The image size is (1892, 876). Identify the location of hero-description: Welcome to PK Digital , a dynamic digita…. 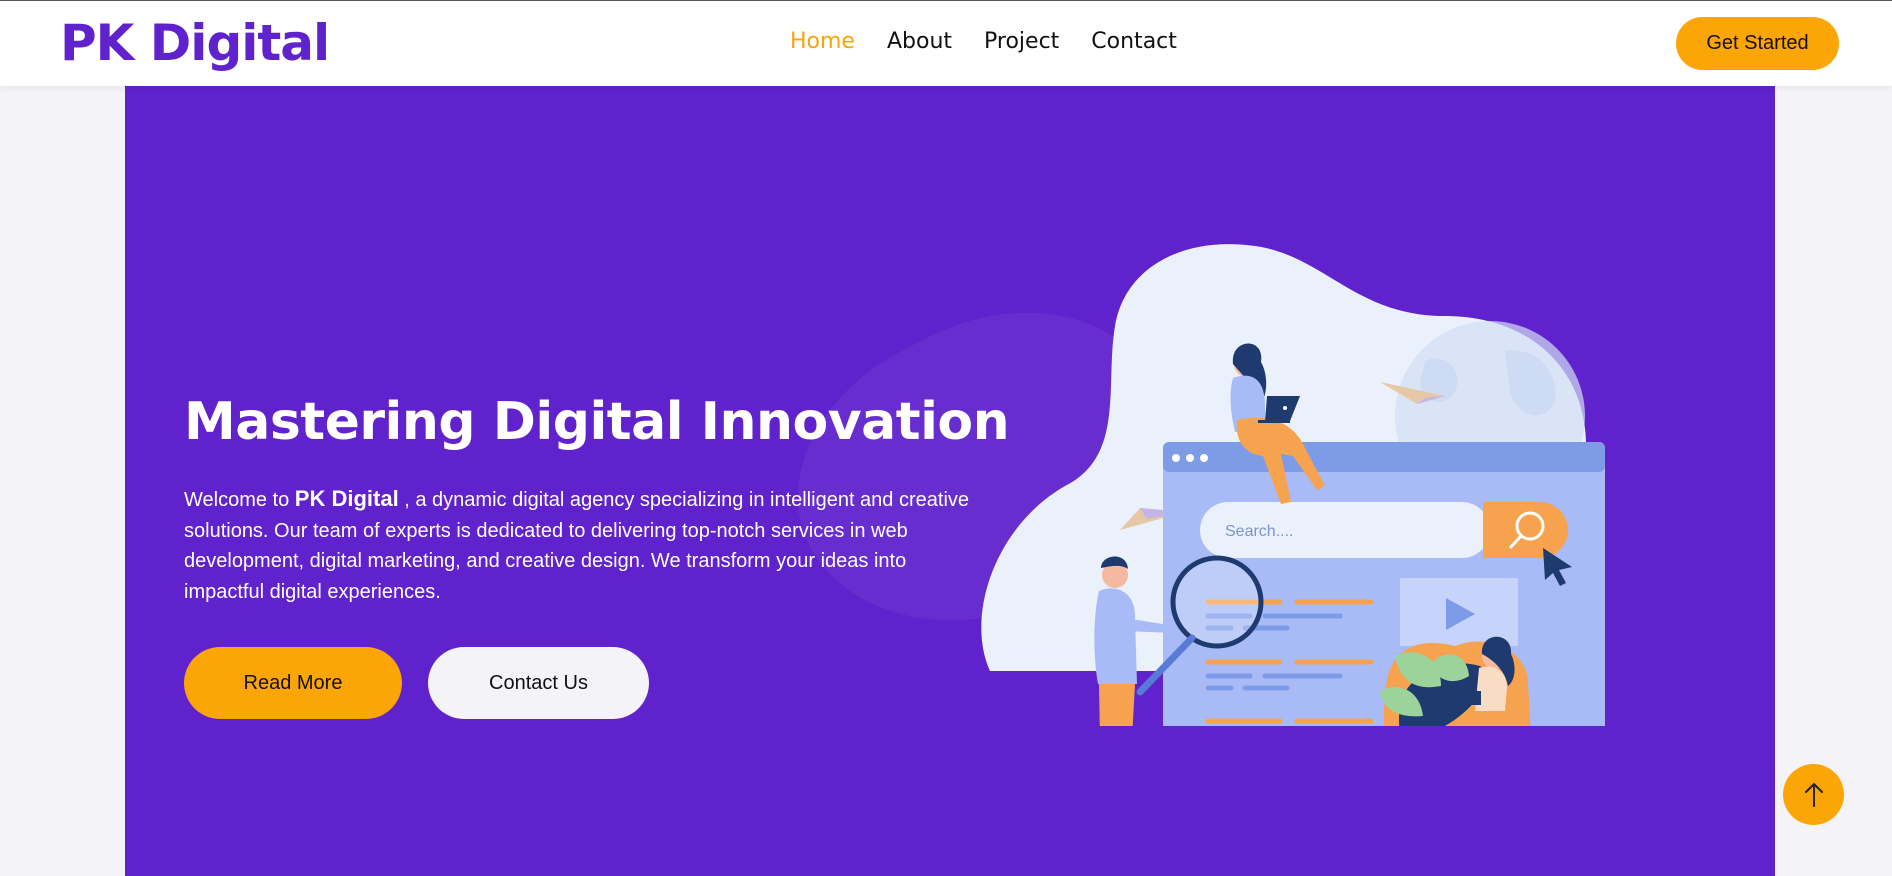
(584, 545).